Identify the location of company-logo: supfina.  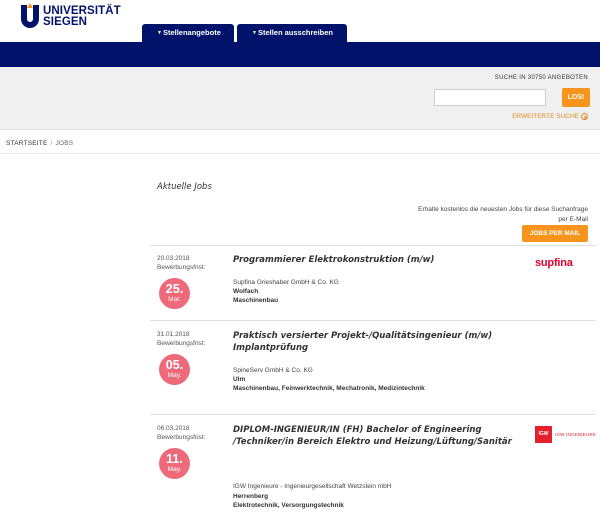
(554, 263).